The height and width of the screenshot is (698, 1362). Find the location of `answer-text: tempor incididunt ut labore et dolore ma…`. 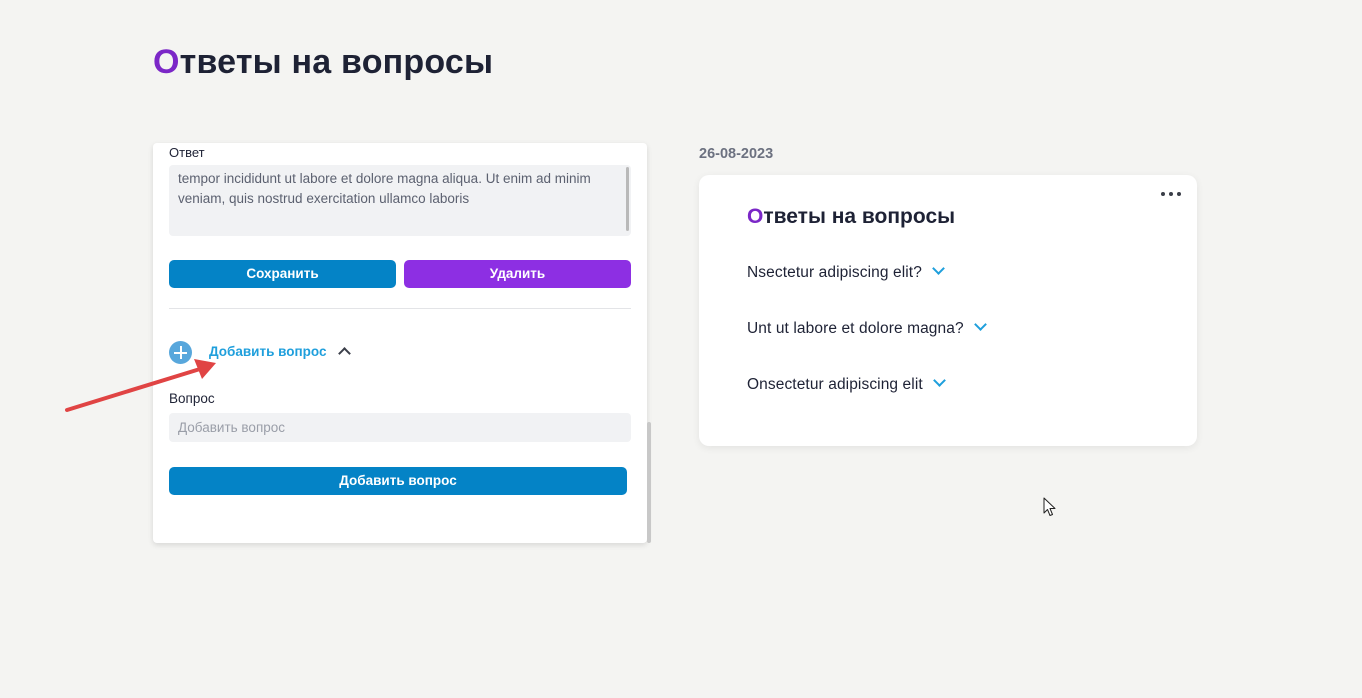

answer-text: tempor incididunt ut labore et dolore ma… is located at coordinates (384, 188).